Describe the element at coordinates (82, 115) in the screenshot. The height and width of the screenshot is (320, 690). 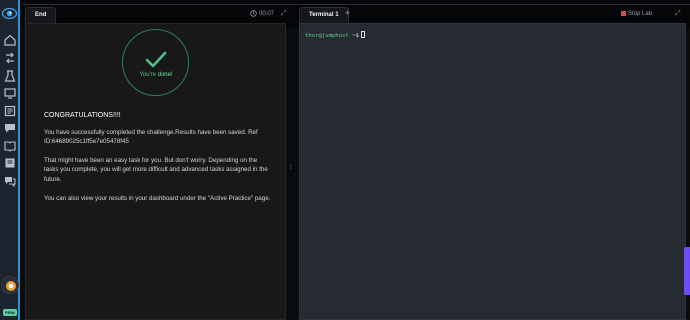
I see `congrats-heading: CONGRATULATIONS!!!!` at that location.